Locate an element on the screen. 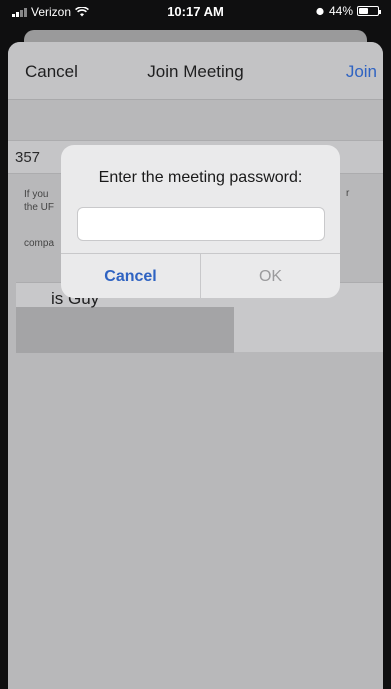 This screenshot has height=689, width=391. hint-company: compa is located at coordinates (39, 243).